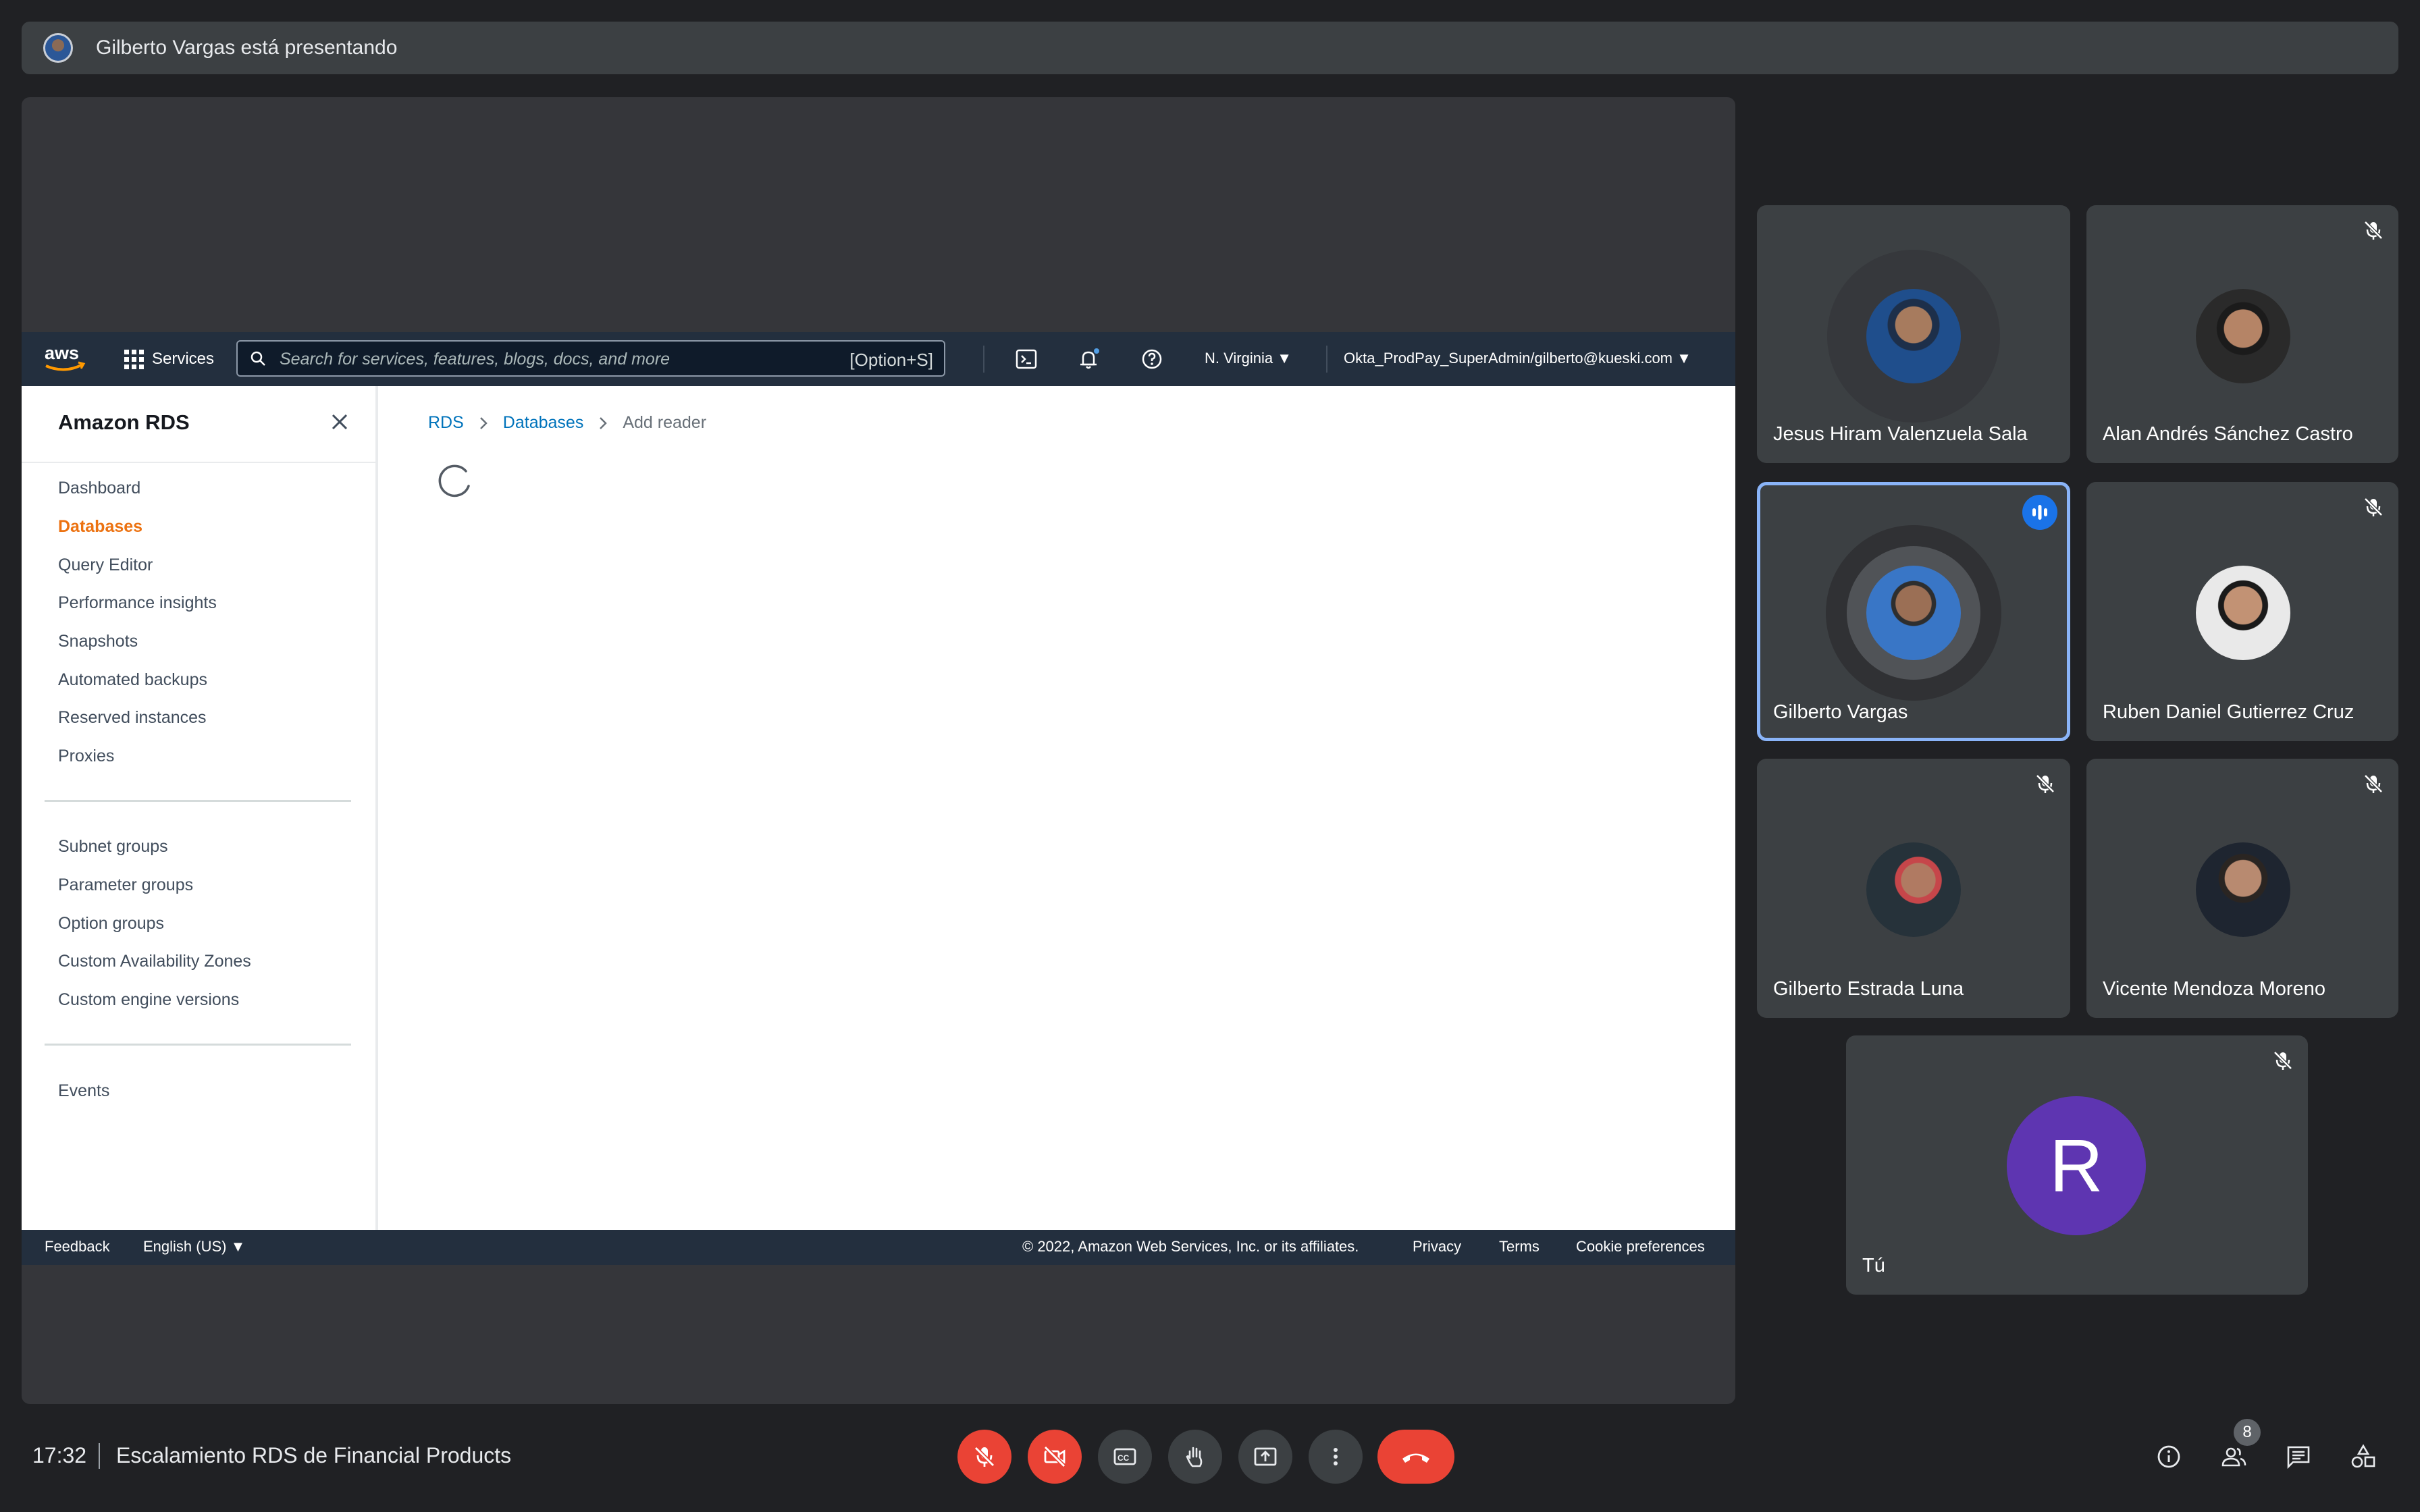 This screenshot has width=2420, height=1512. Describe the element at coordinates (1151, 360) in the screenshot. I see `help-icon` at that location.